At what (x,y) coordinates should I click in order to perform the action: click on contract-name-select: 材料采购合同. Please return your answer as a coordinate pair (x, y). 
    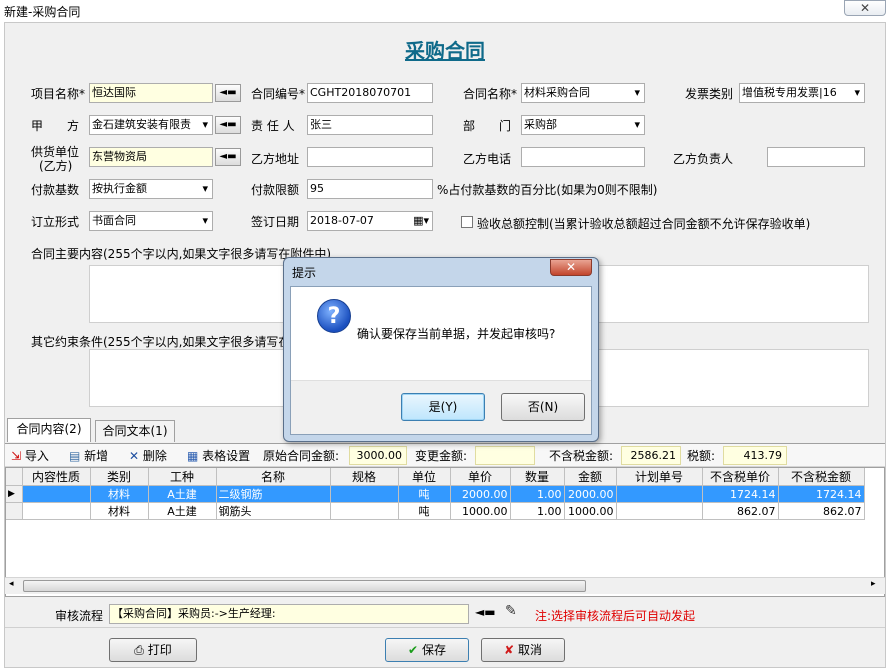
    Looking at the image, I should click on (583, 93).